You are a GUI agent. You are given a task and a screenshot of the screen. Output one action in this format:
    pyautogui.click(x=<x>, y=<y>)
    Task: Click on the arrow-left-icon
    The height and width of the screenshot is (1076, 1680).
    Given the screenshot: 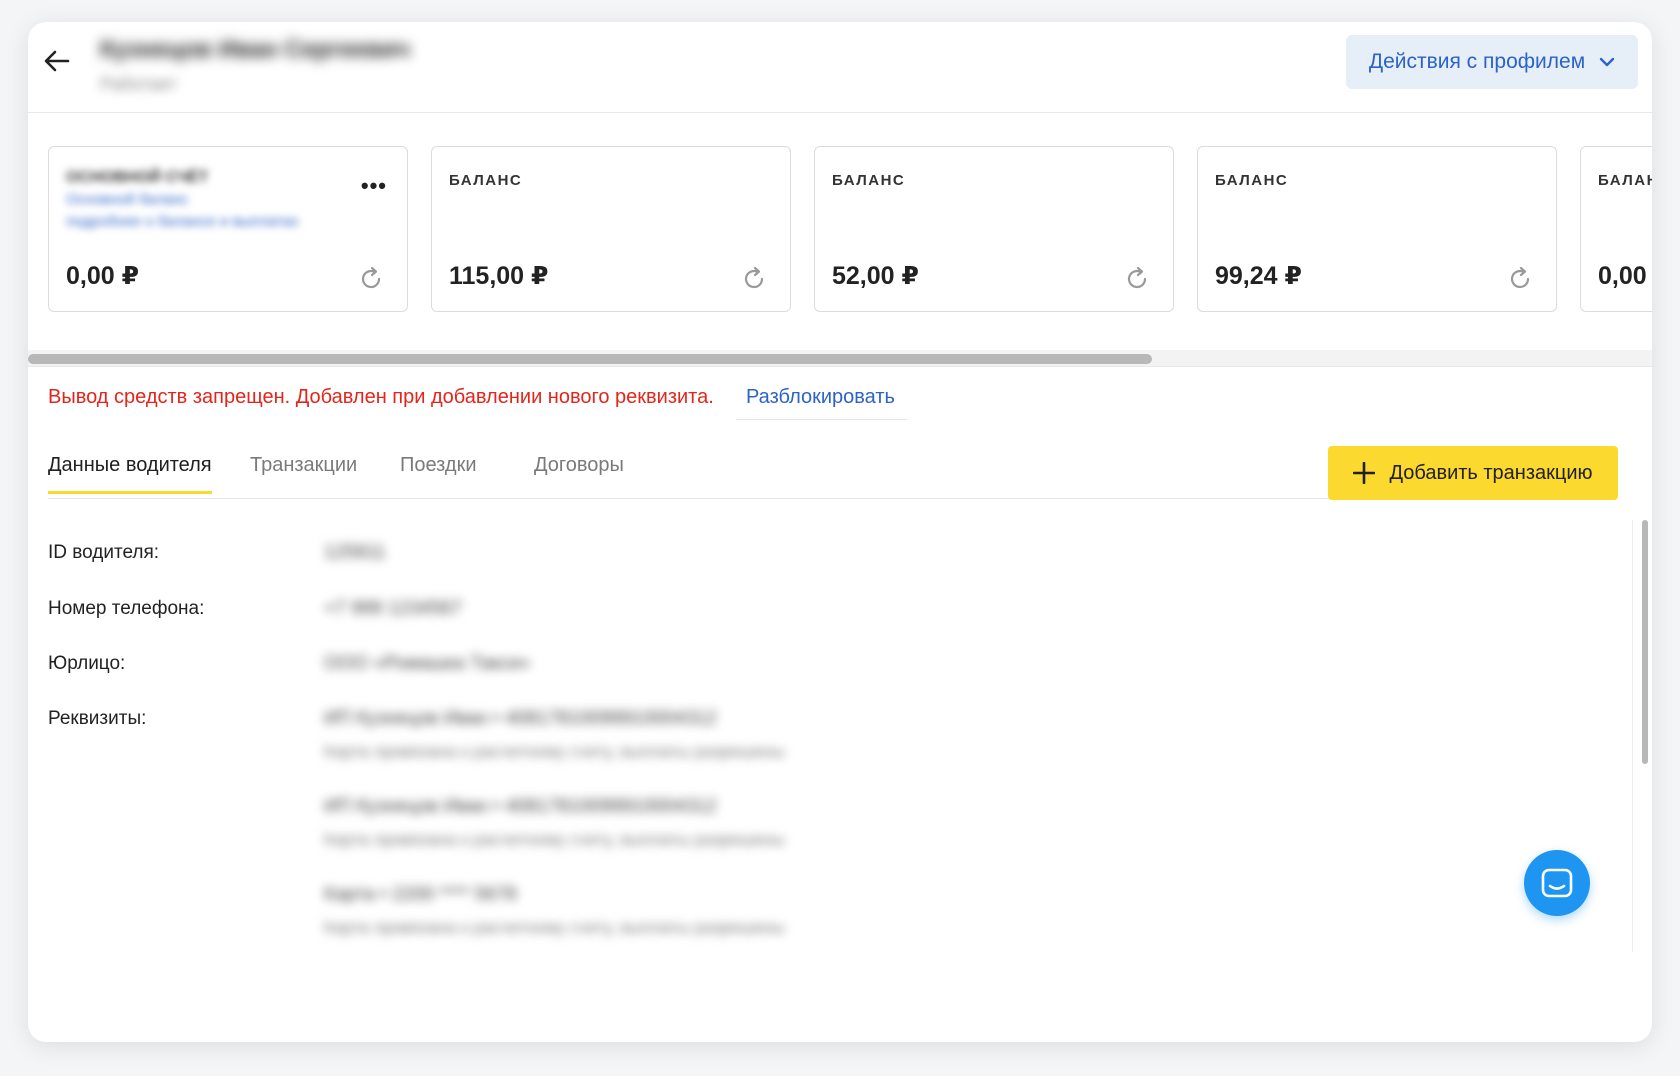 What is the action you would take?
    pyautogui.click(x=57, y=61)
    